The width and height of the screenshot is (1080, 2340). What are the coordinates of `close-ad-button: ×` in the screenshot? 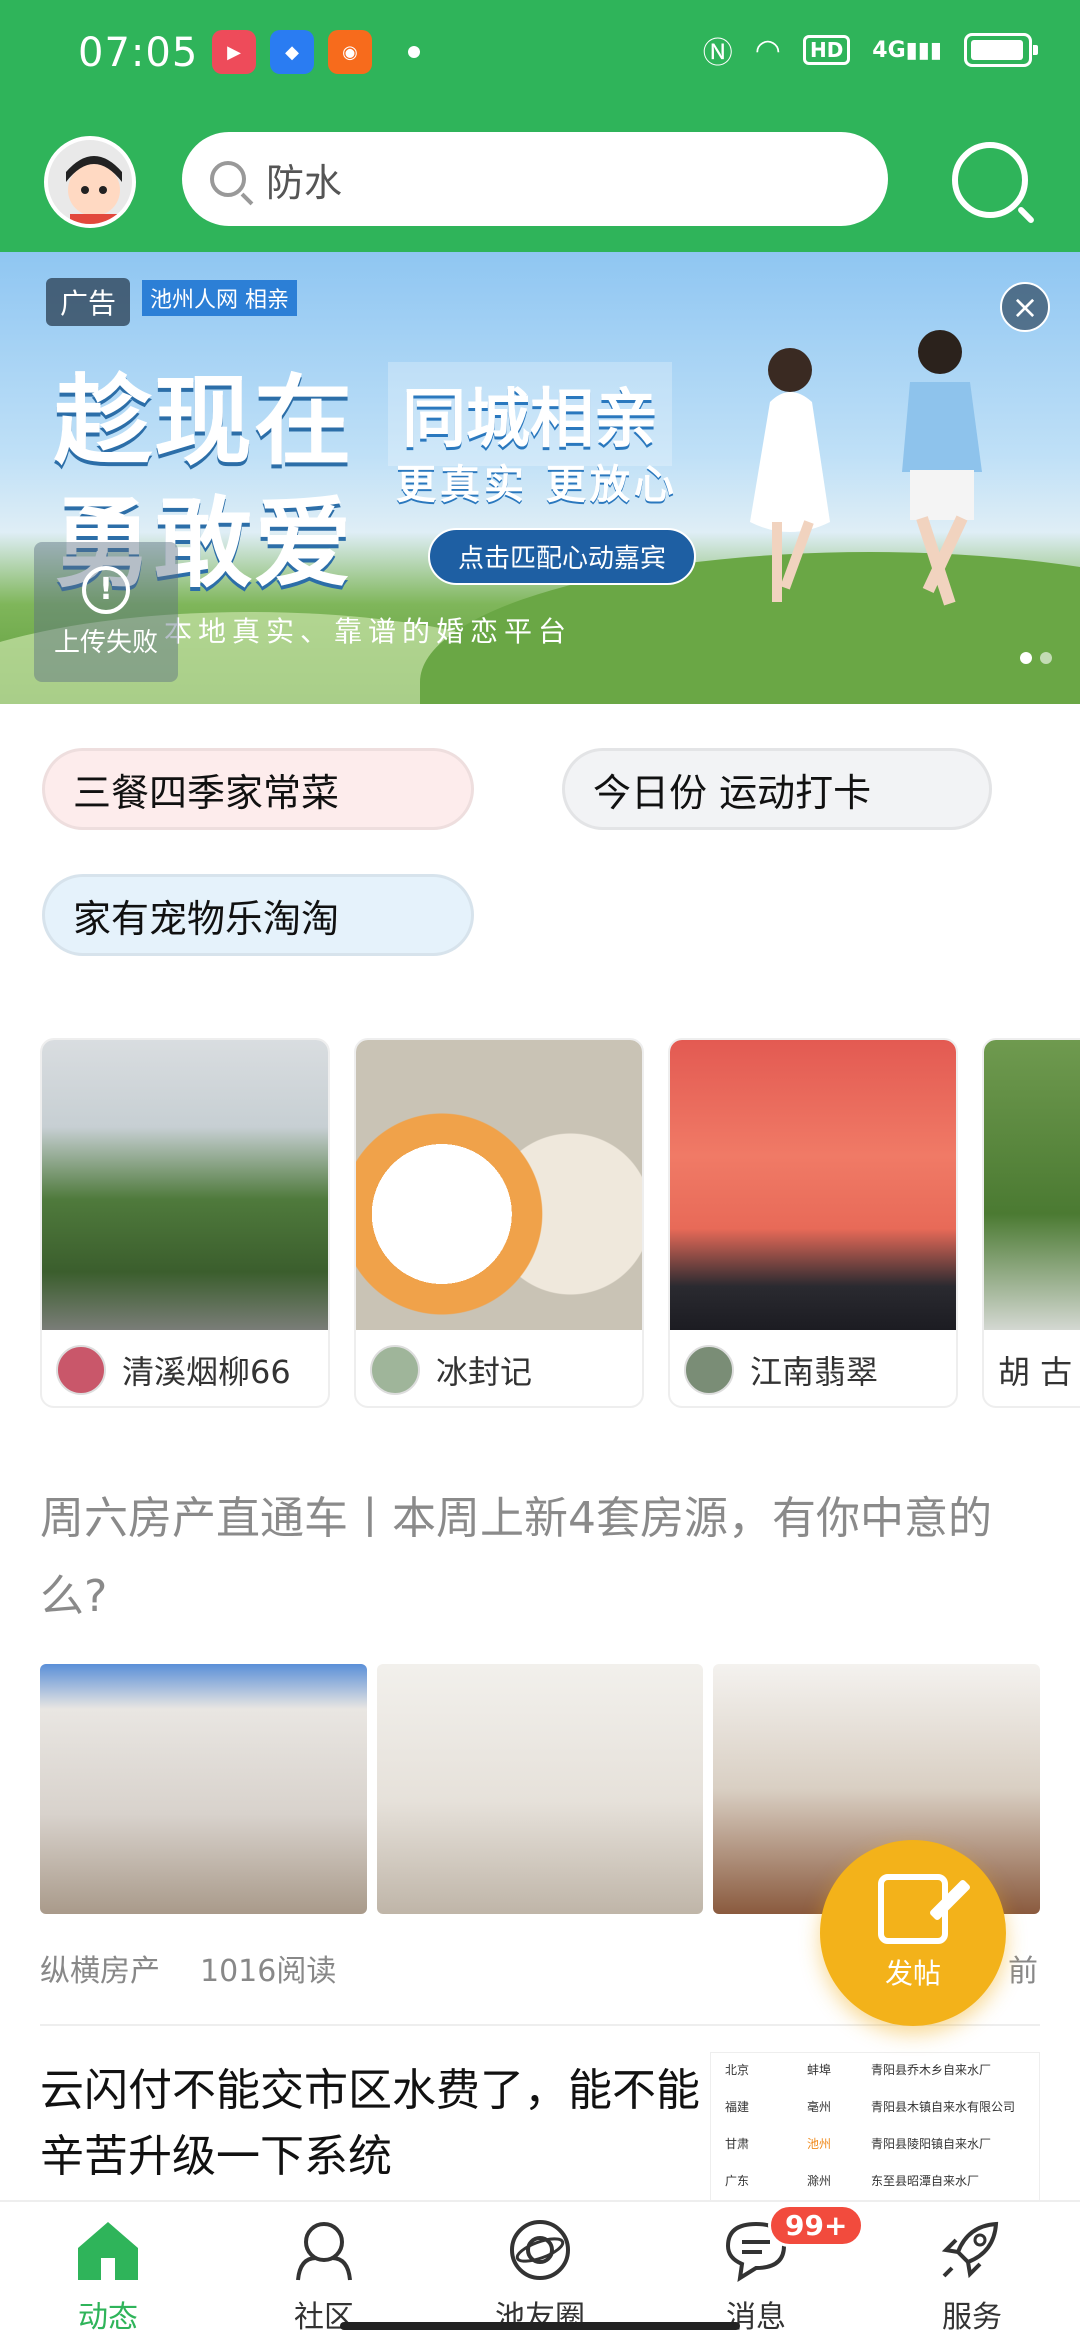 It's located at (1025, 307).